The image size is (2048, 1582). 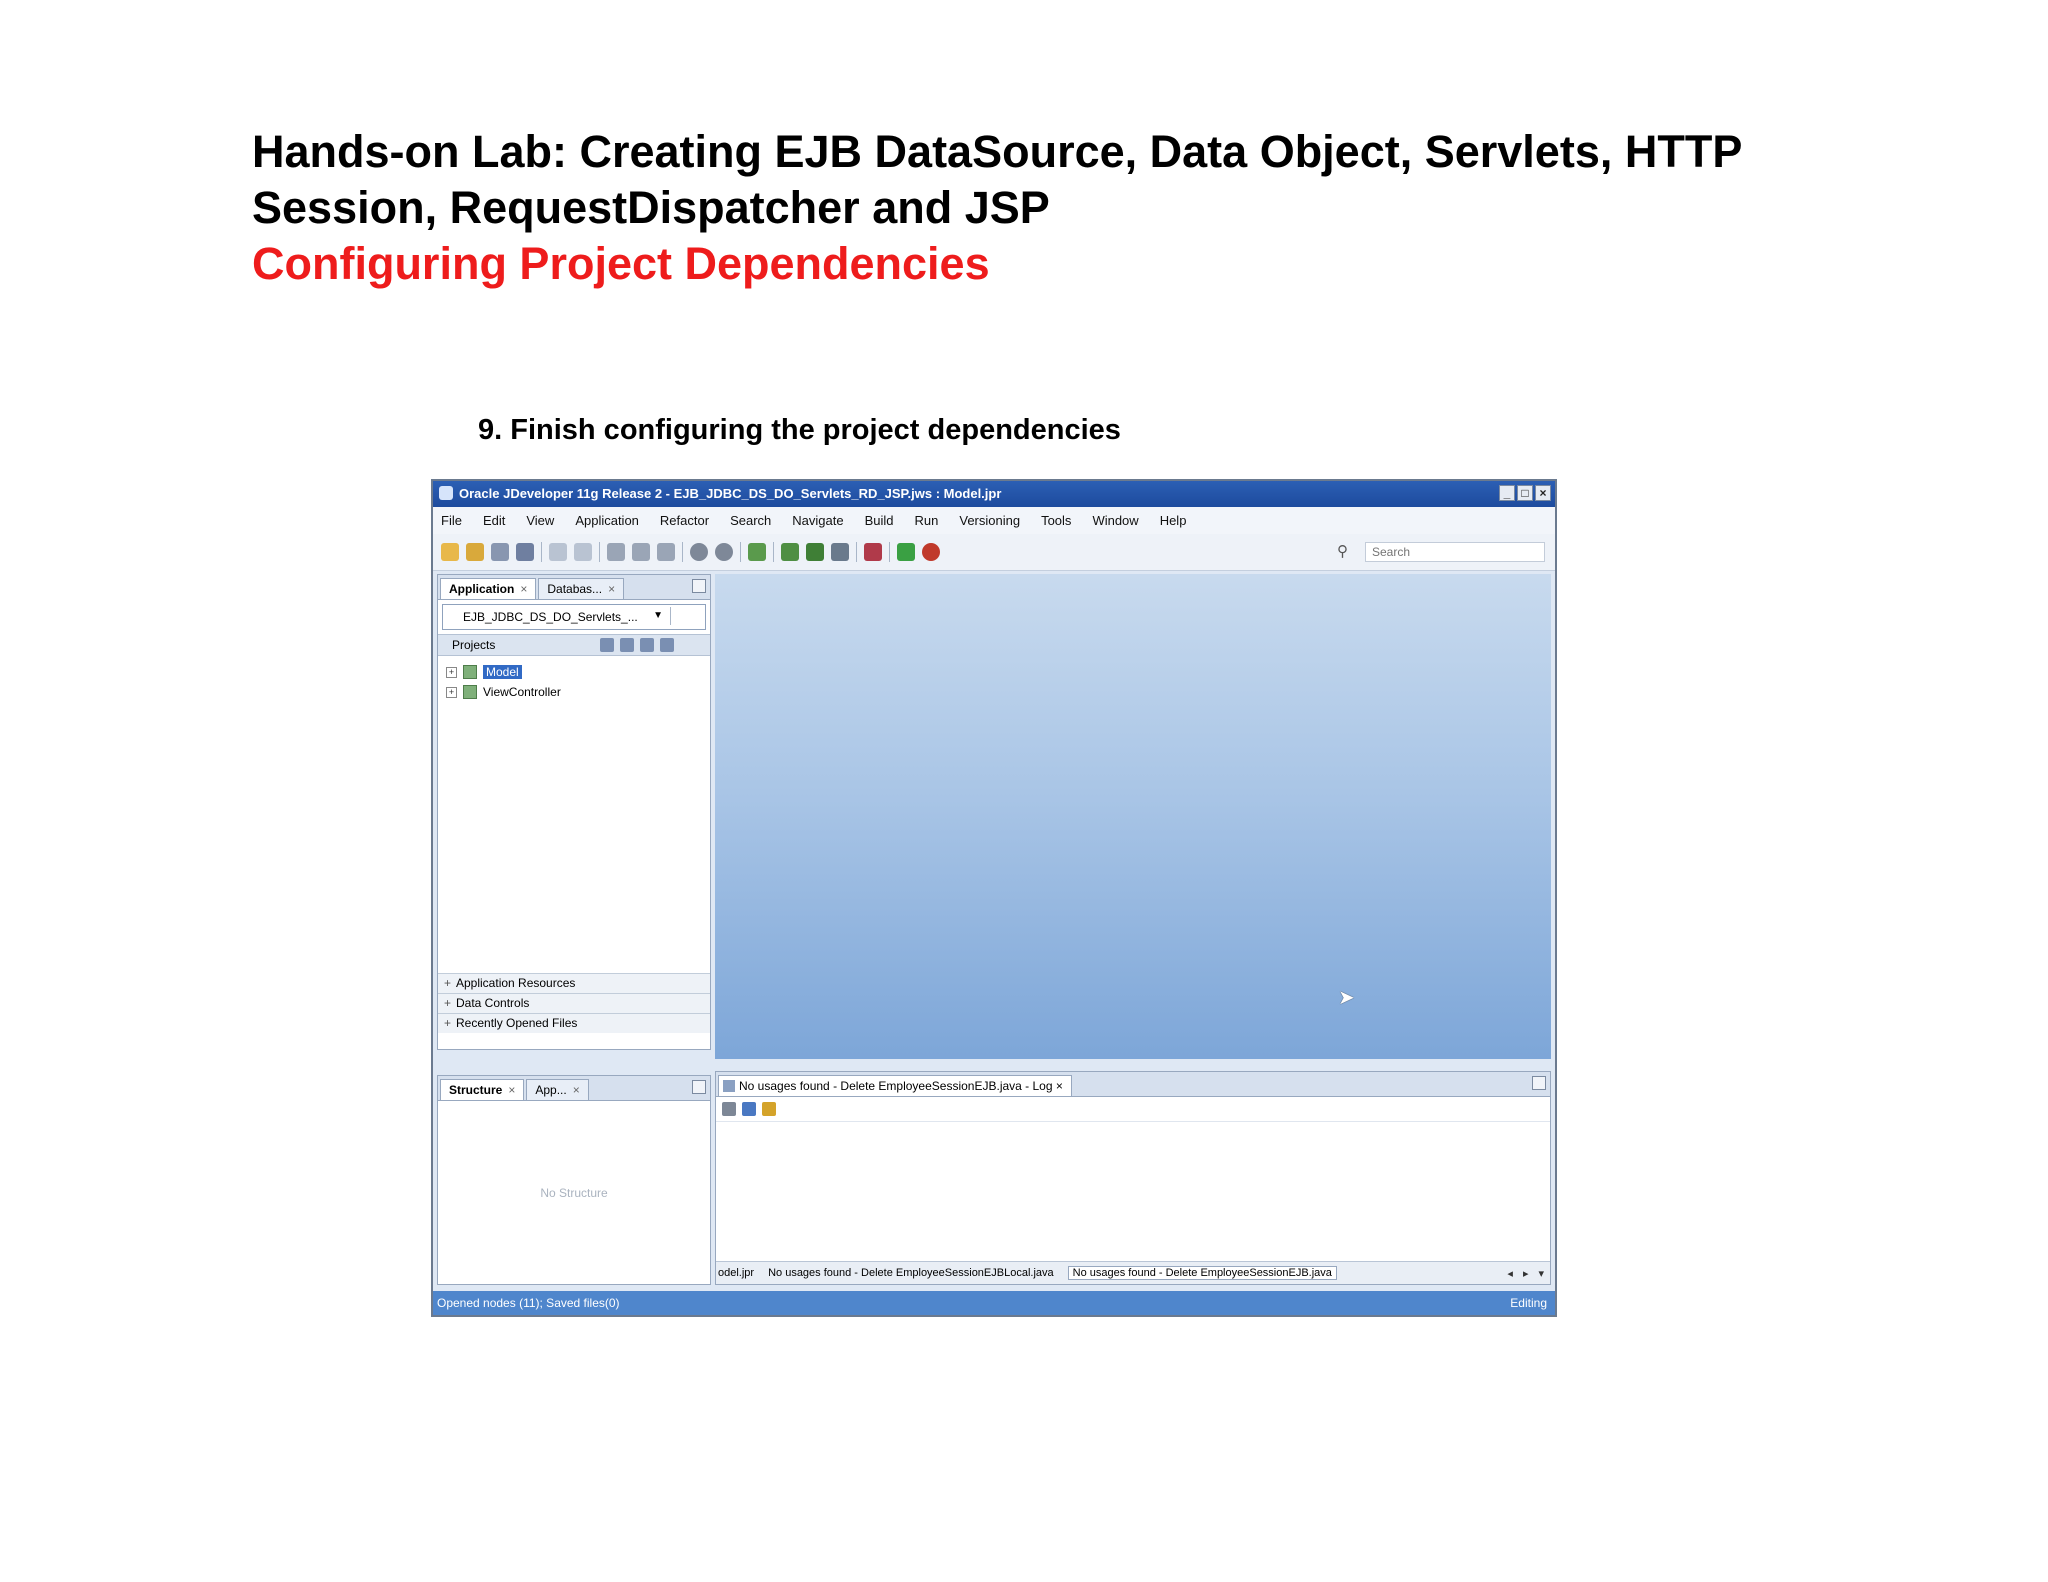 I want to click on clear-log-icon, so click(x=749, y=1109).